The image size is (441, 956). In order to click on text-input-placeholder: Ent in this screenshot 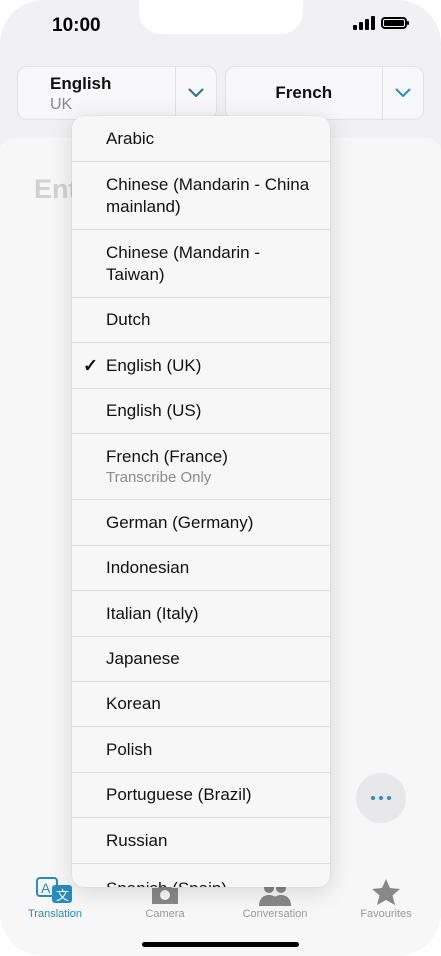, I will do `click(56, 189)`.